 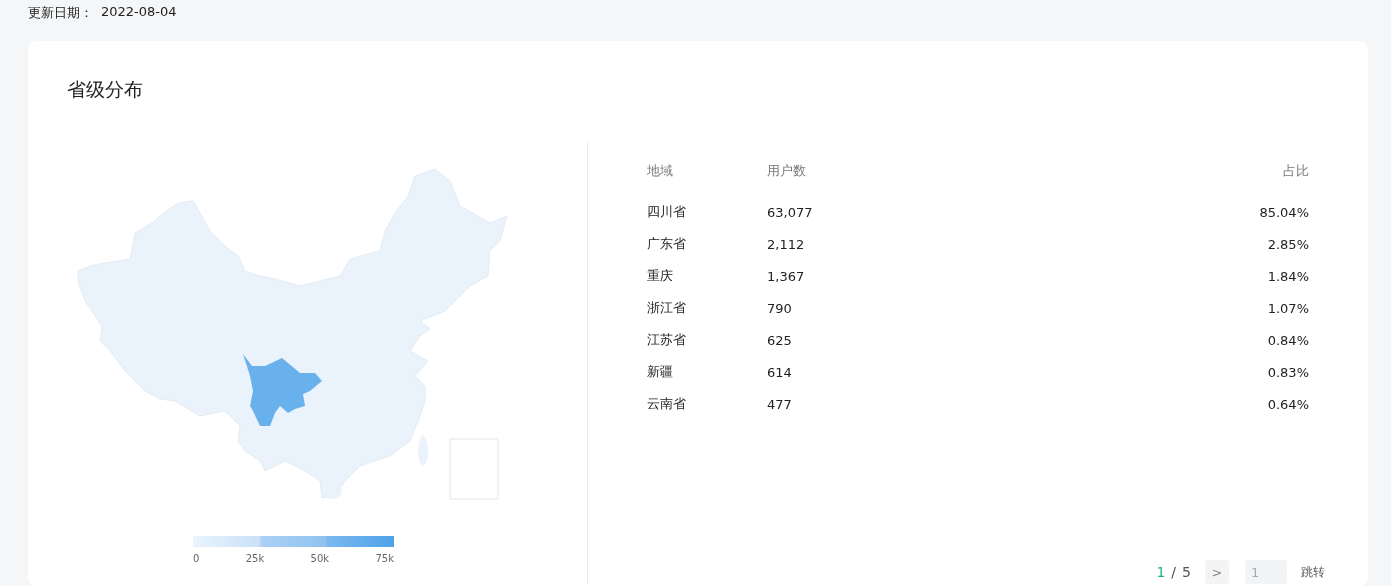 I want to click on table-cell-text: 四川省, so click(x=667, y=212).